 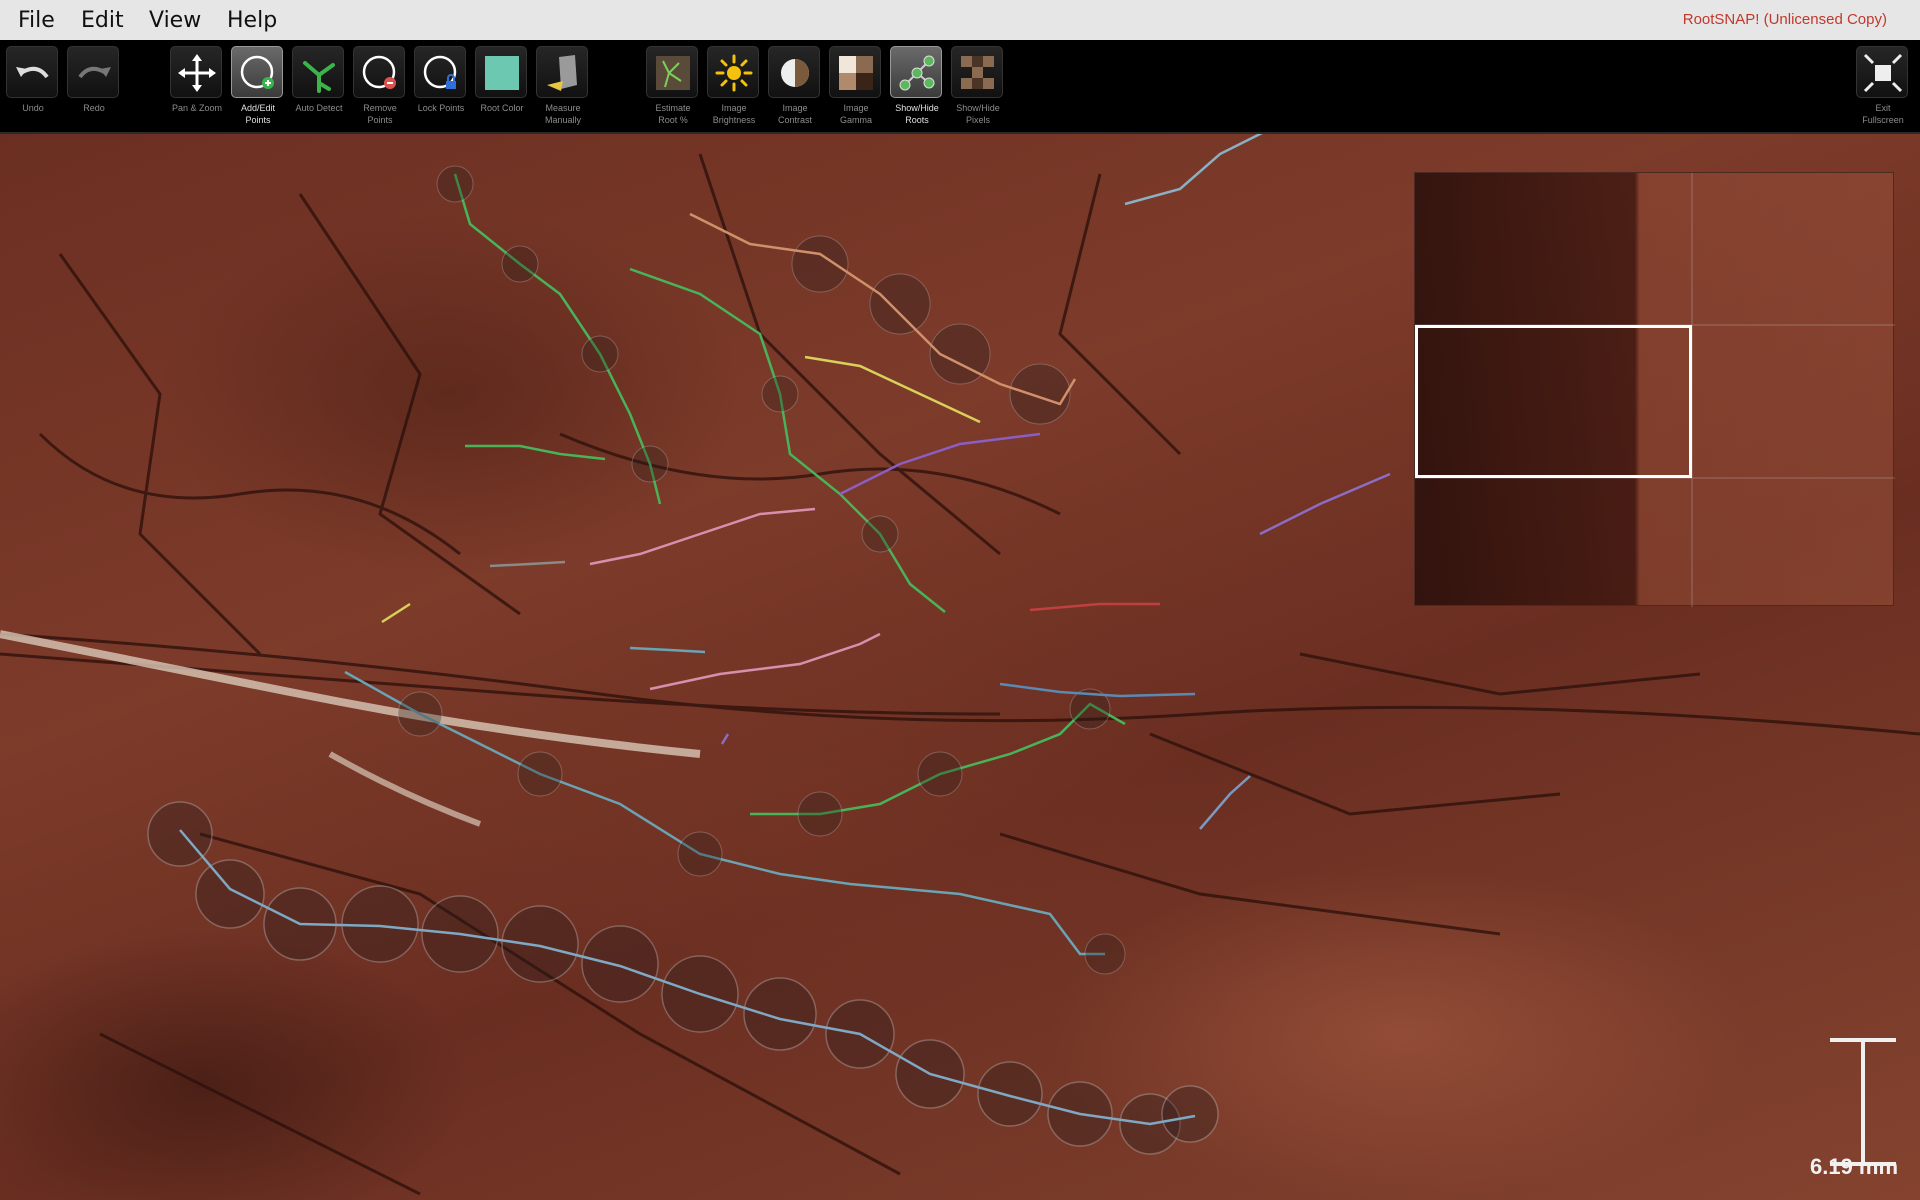 I want to click on image-gamma-button: Image Gamma, so click(x=856, y=86).